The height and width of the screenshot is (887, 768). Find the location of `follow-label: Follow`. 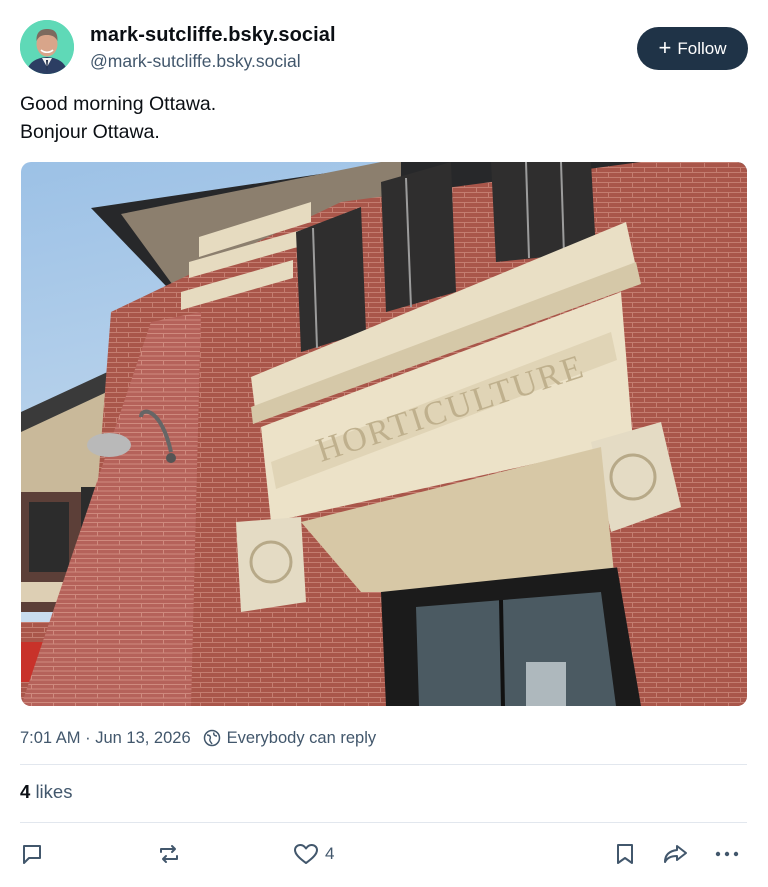

follow-label: Follow is located at coordinates (702, 48).